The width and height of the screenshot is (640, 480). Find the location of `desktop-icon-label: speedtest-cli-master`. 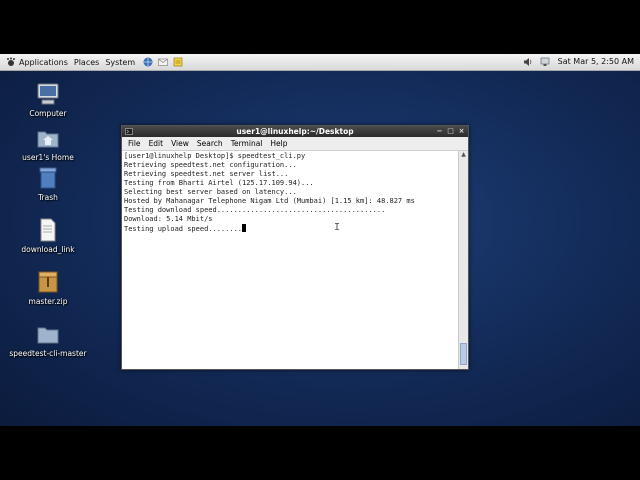

desktop-icon-label: speedtest-cli-master is located at coordinates (48, 353).